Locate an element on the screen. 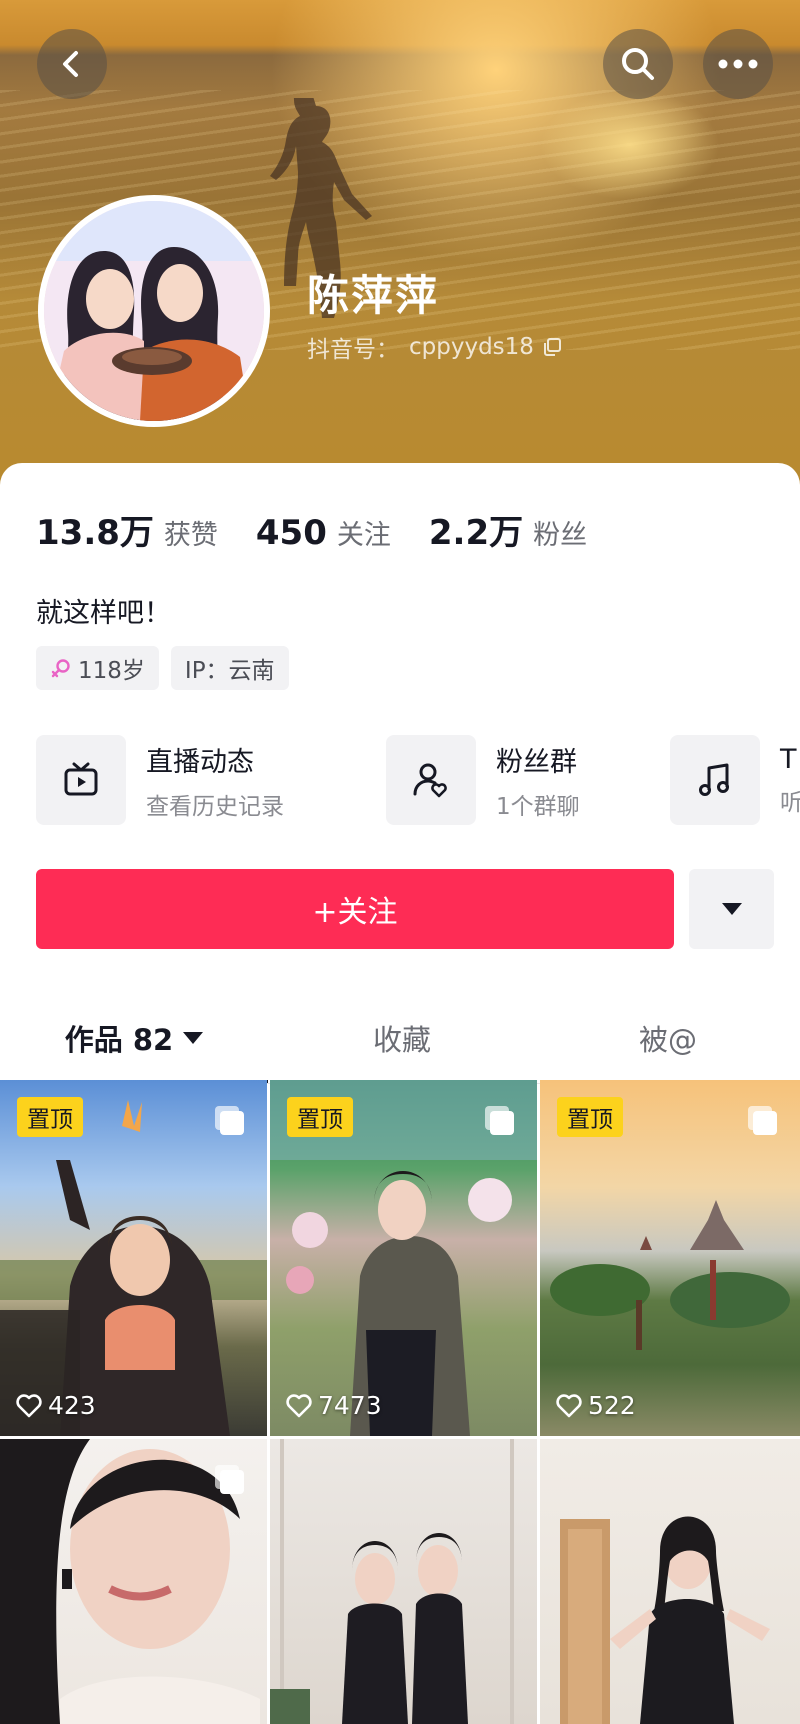 This screenshot has width=800, height=1724. video-thumbnail: 置顶 522 is located at coordinates (670, 1258).